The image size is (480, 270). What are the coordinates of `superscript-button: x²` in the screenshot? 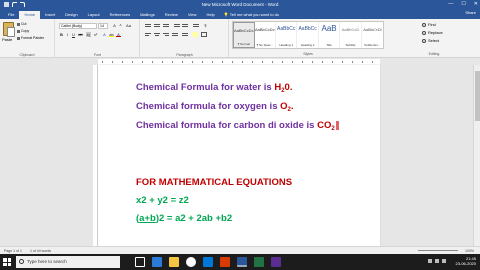 It's located at (95, 34).